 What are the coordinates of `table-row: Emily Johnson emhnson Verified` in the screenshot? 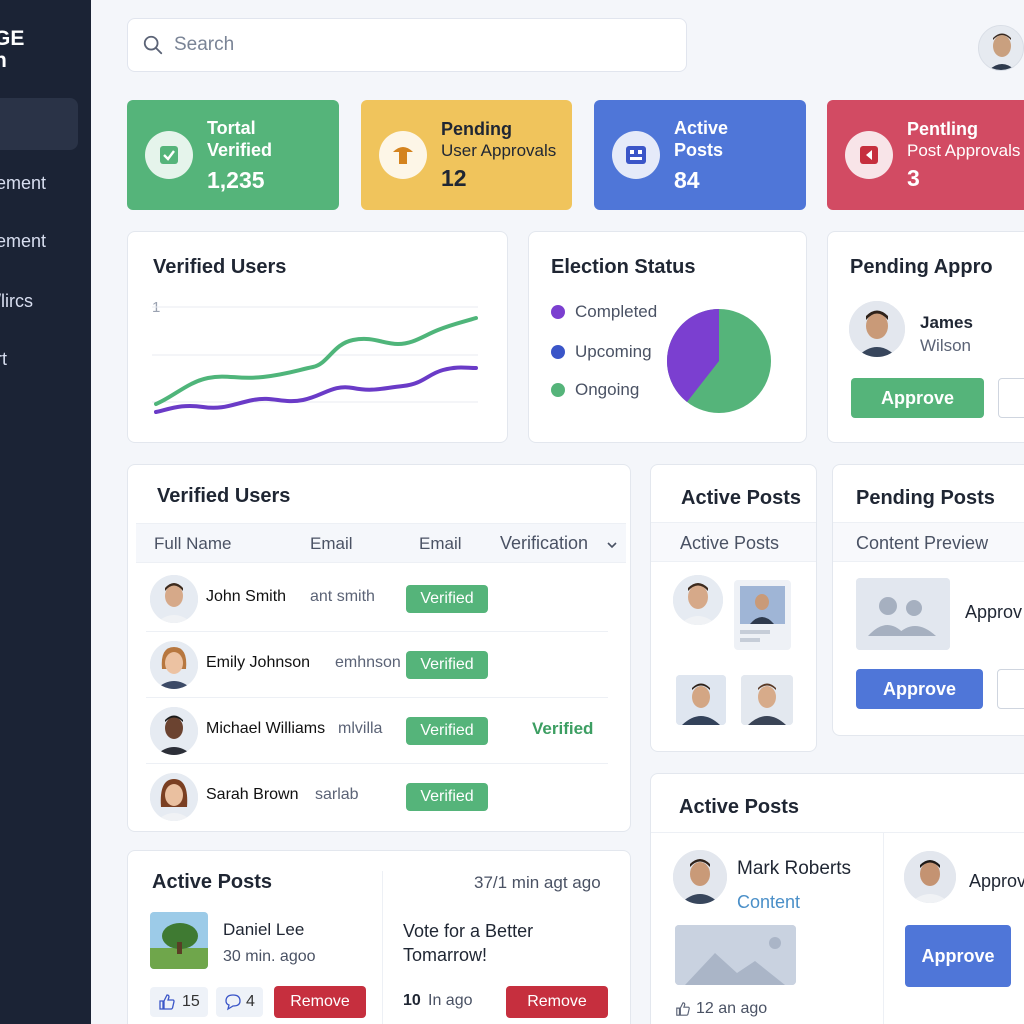 It's located at (377, 665).